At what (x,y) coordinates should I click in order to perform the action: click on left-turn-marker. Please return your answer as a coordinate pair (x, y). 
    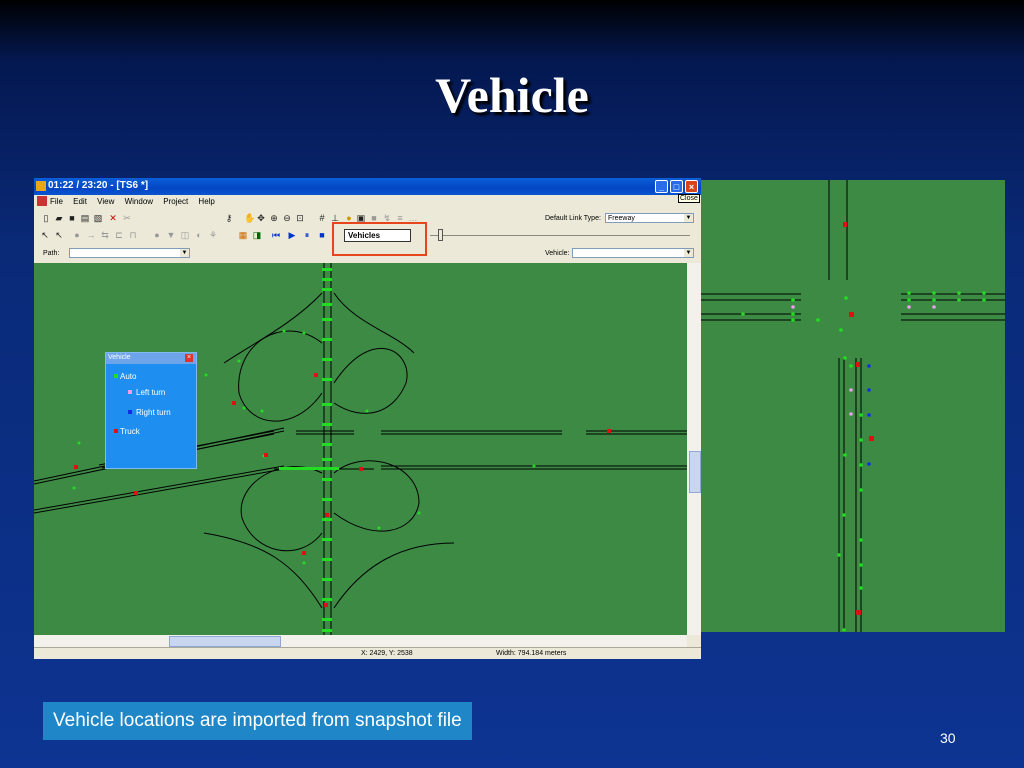
    Looking at the image, I should click on (130, 392).